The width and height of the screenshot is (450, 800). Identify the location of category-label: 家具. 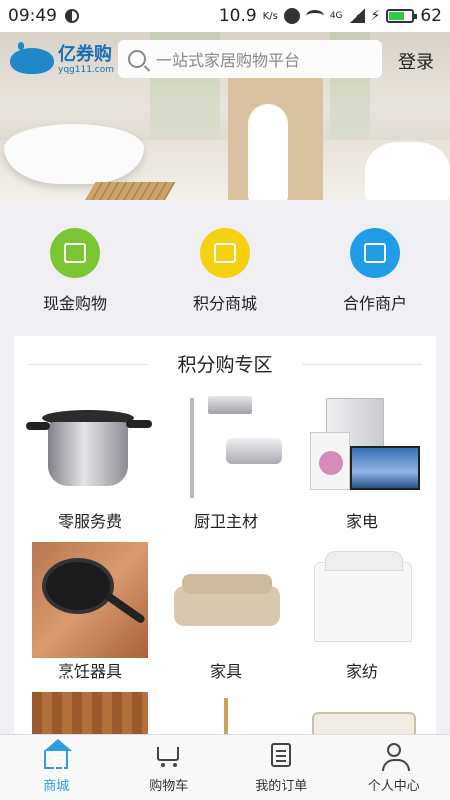
(225, 671).